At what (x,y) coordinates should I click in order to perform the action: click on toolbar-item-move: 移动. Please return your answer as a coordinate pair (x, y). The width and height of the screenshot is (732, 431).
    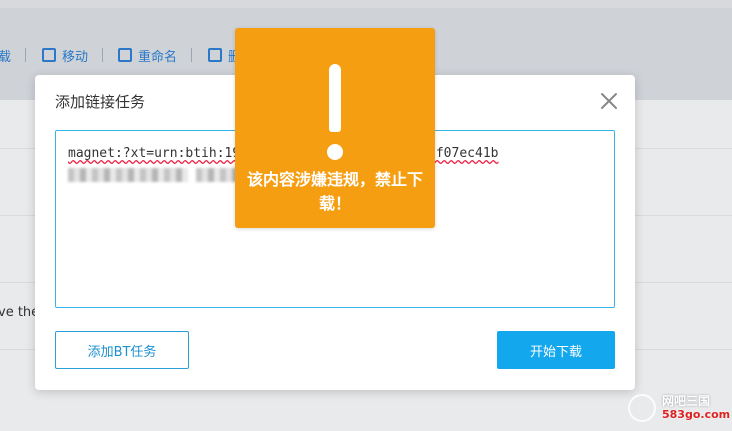
    Looking at the image, I should click on (73, 55).